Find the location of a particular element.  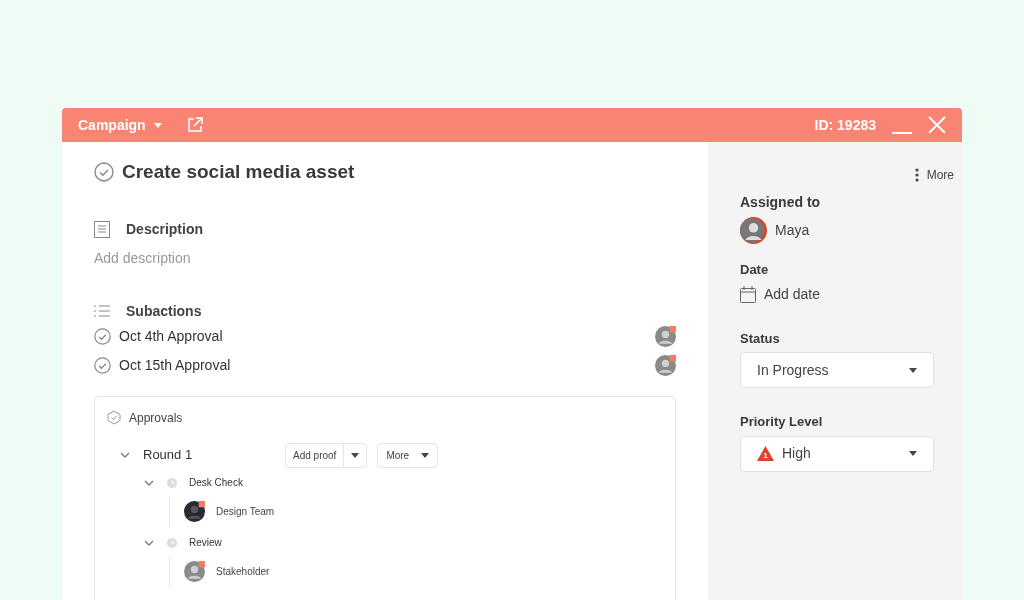

close-icon is located at coordinates (937, 125).